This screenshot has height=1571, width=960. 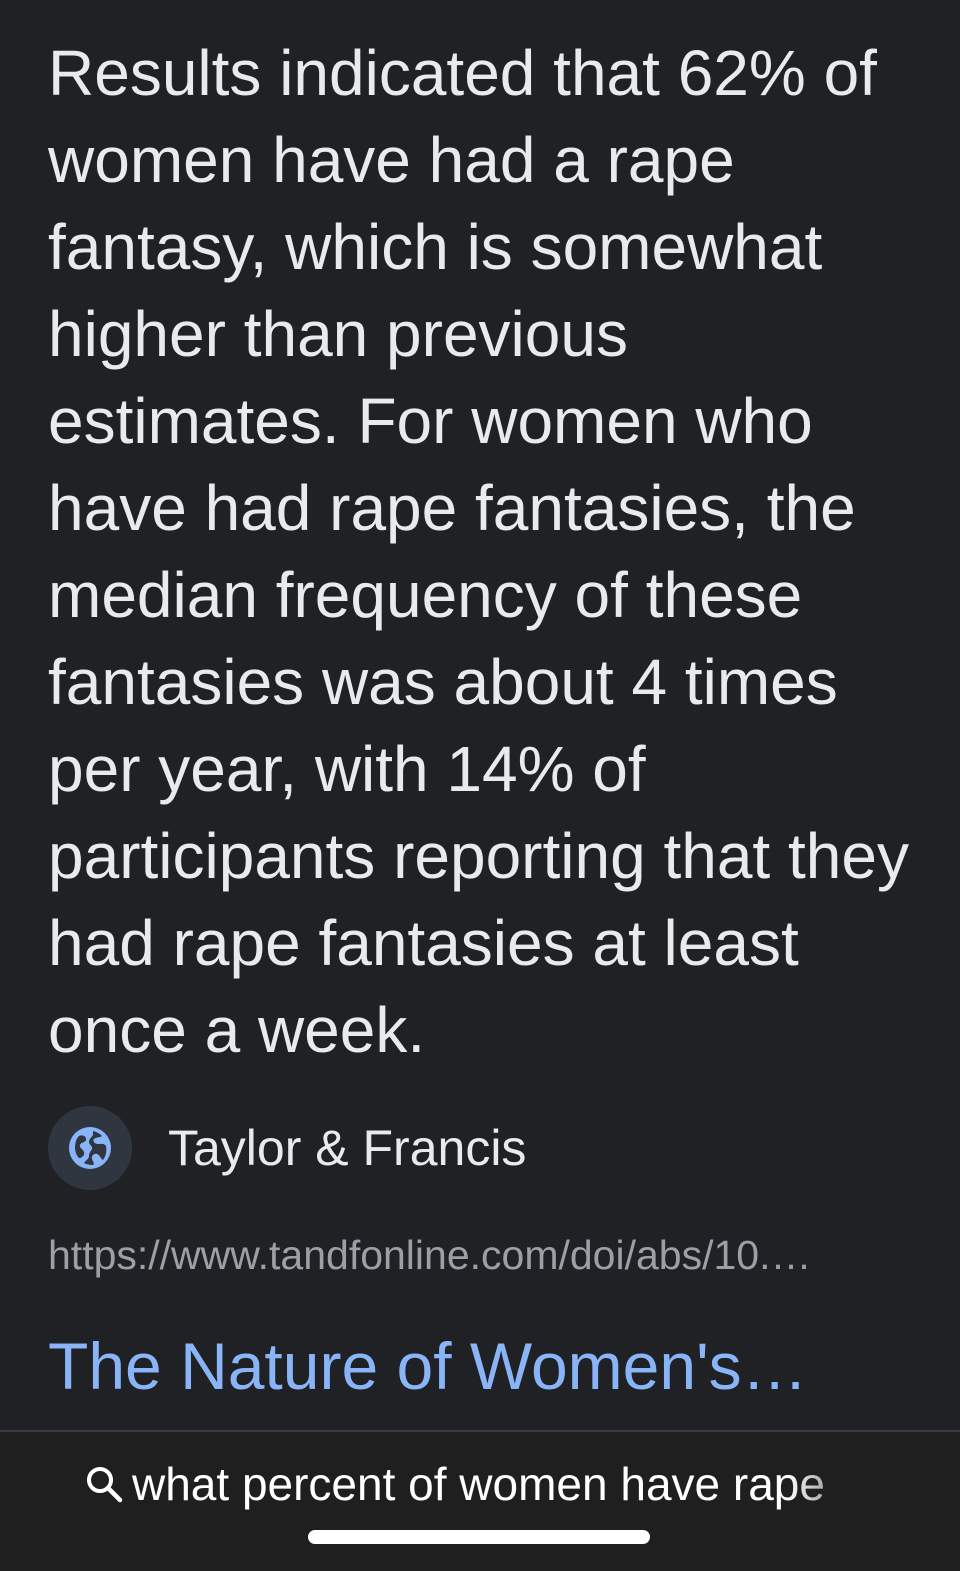 I want to click on search-icon, so click(x=104, y=1484).